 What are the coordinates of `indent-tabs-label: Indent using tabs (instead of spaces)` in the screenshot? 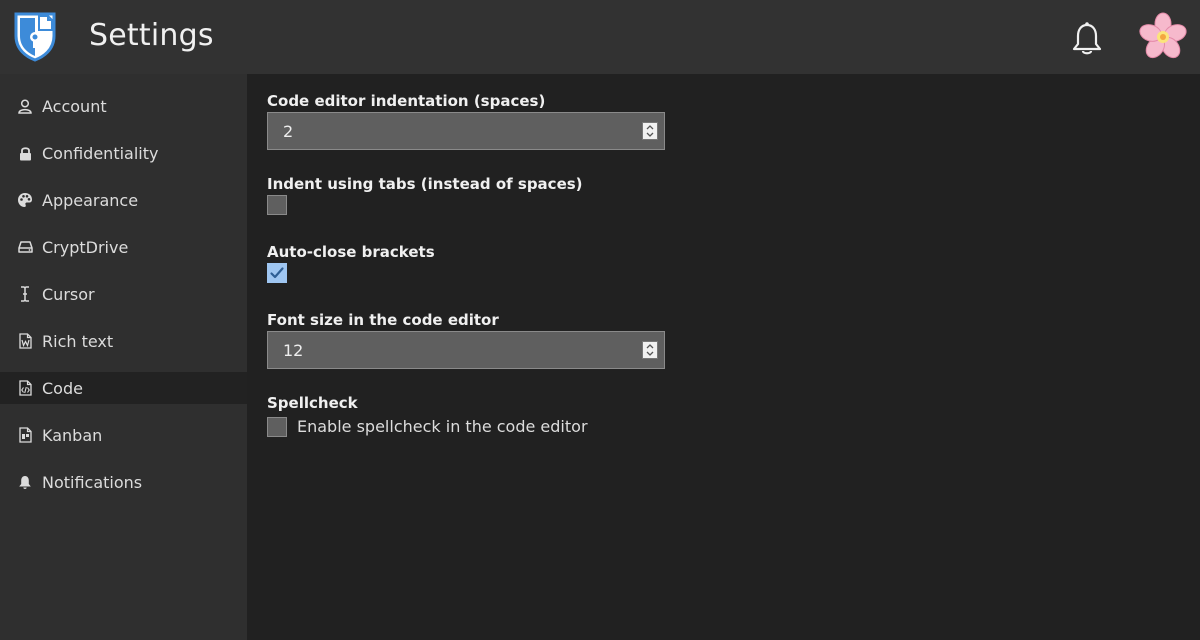 It's located at (425, 184).